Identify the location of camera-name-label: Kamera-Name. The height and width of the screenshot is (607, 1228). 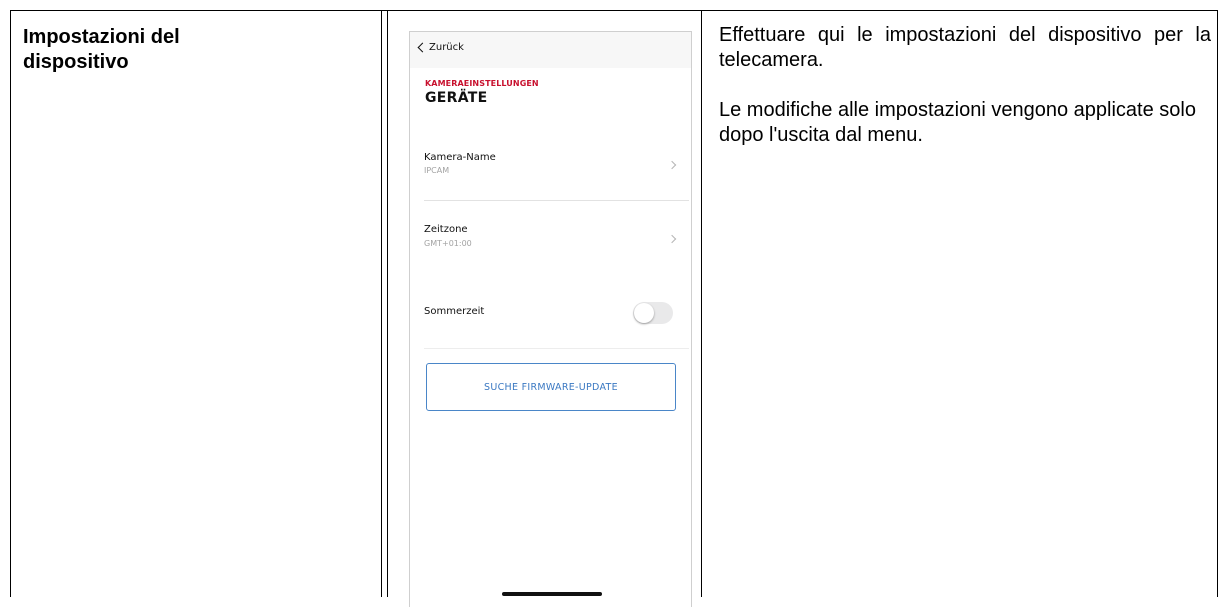
(460, 157).